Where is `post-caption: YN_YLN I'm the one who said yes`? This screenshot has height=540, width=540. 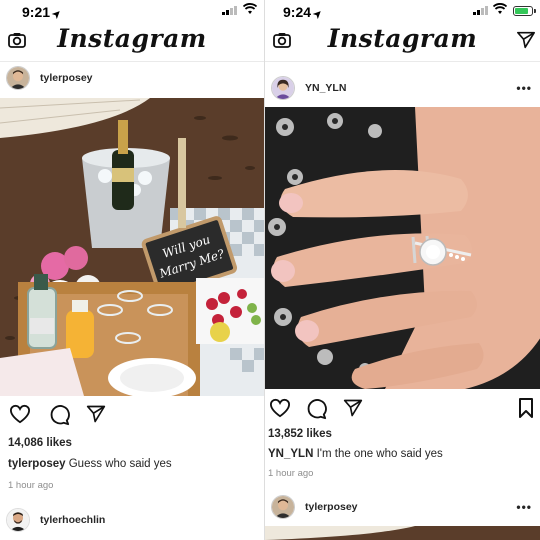 post-caption: YN_YLN I'm the one who said yes is located at coordinates (355, 454).